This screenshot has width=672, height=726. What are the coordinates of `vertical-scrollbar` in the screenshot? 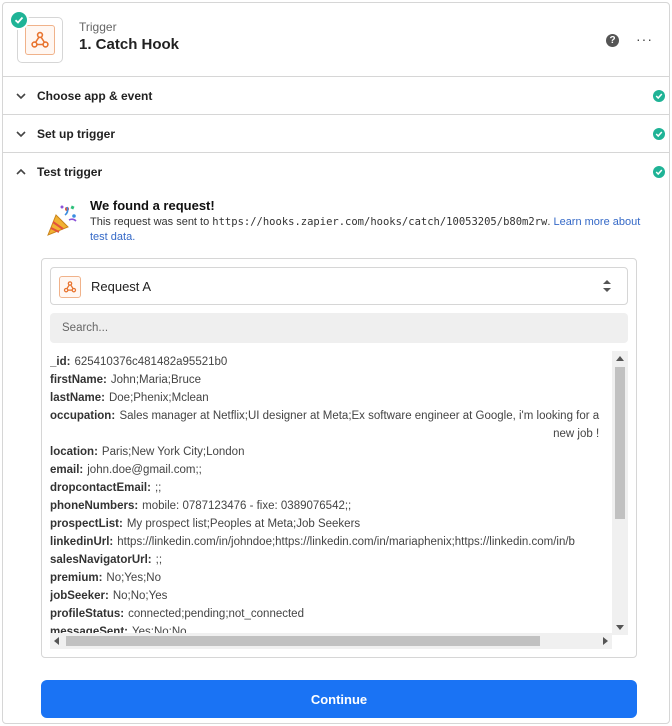 It's located at (620, 493).